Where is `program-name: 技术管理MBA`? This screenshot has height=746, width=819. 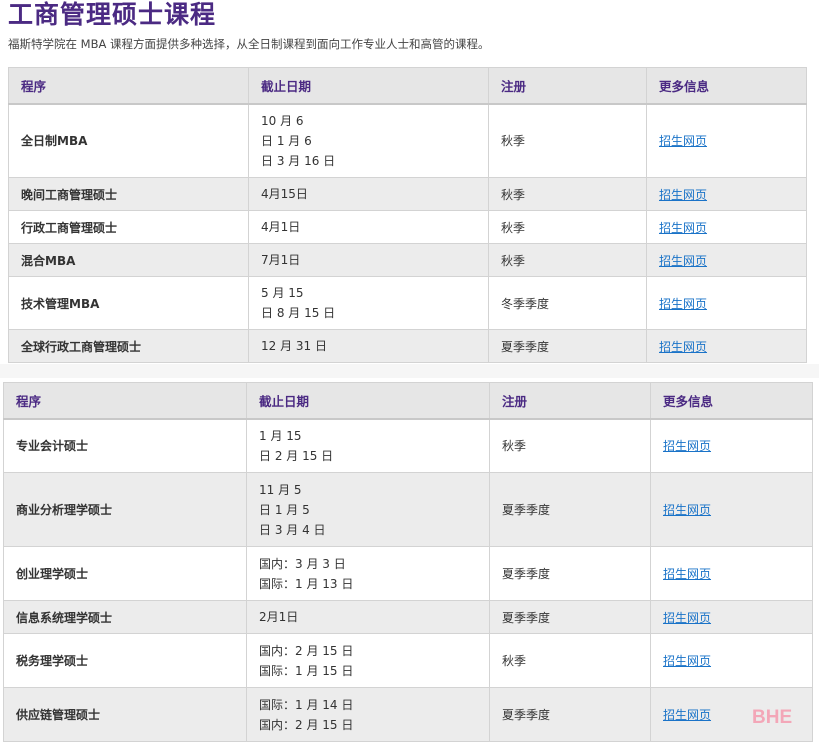 program-name: 技术管理MBA is located at coordinates (128, 303).